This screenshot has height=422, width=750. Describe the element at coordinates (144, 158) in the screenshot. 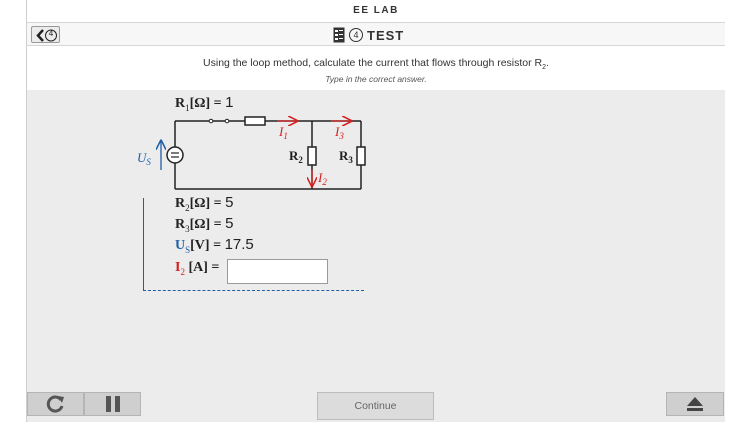

I see `us-label: US` at that location.